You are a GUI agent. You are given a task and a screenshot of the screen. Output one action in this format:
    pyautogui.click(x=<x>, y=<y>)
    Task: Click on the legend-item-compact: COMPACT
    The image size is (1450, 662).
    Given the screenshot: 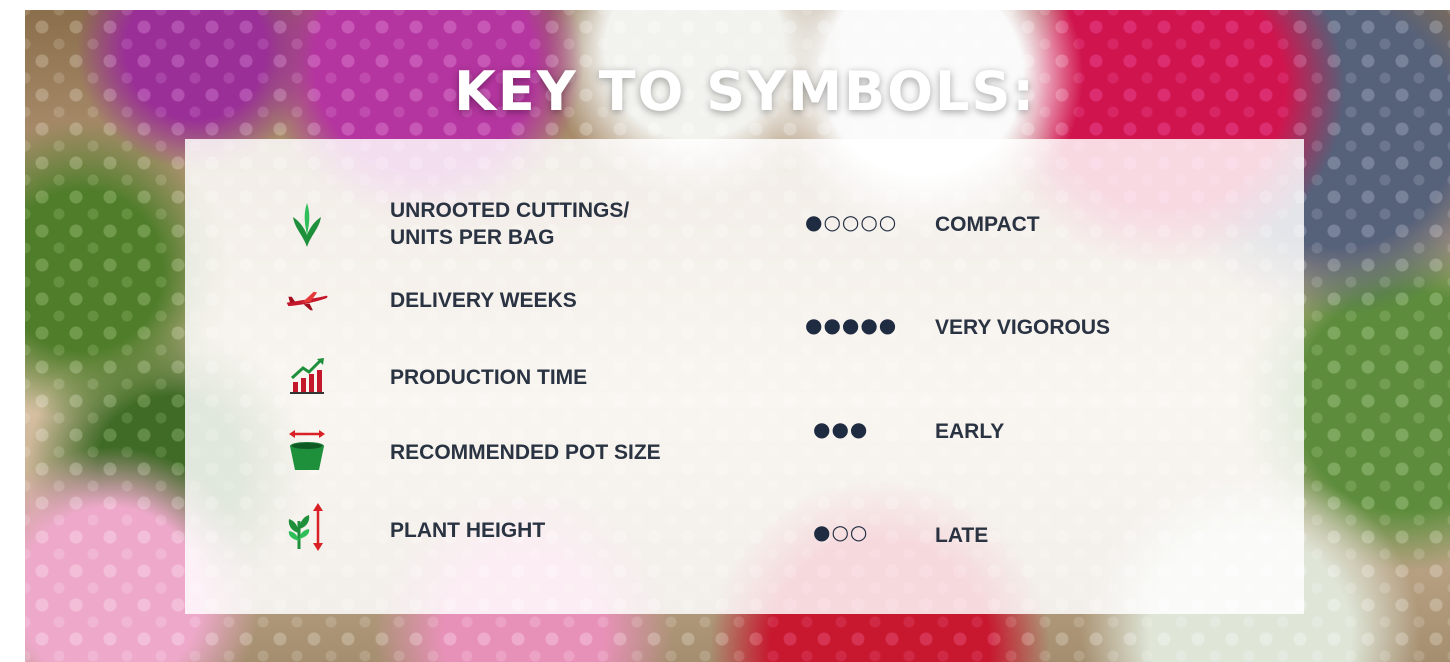 What is the action you would take?
    pyautogui.click(x=987, y=224)
    